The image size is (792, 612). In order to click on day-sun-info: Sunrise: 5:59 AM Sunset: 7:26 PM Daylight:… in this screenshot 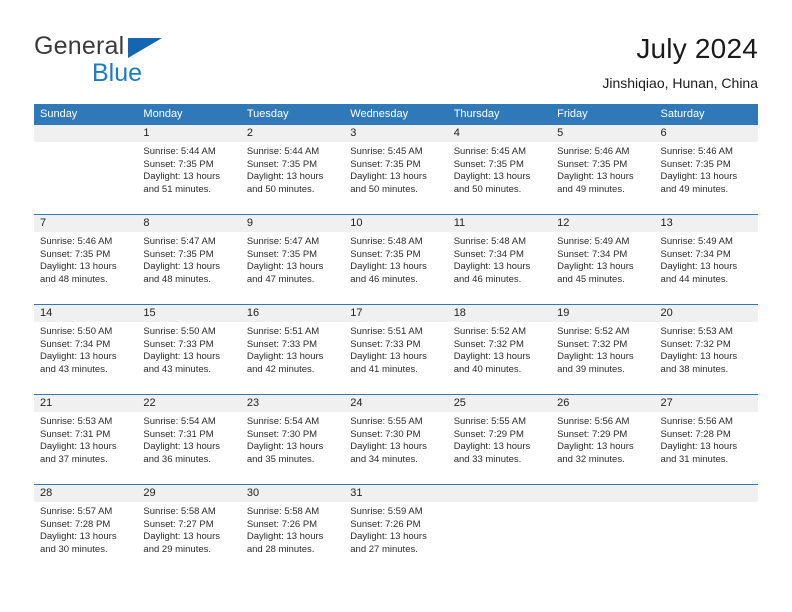, I will do `click(395, 529)`.